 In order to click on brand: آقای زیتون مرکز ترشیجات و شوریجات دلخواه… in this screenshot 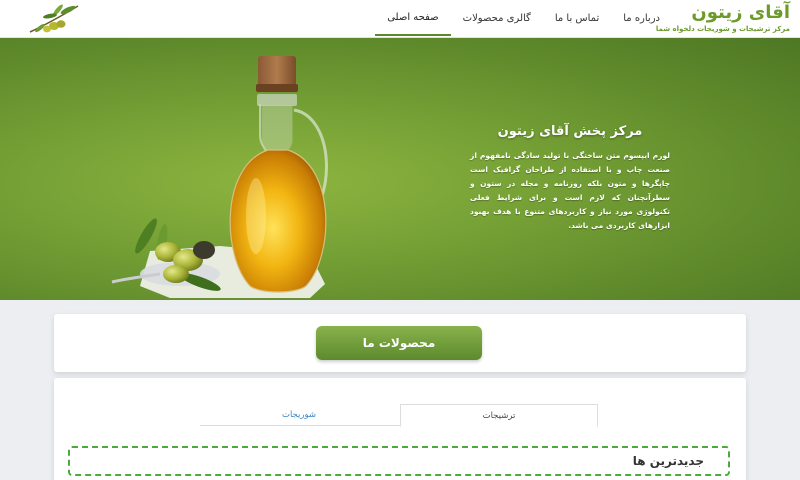, I will do `click(723, 18)`.